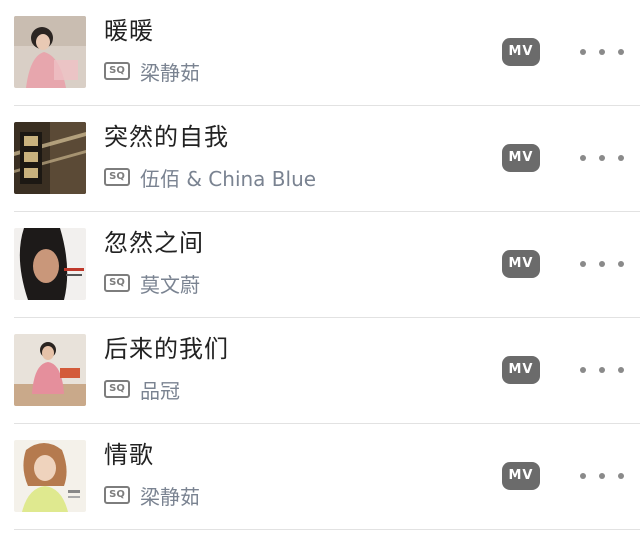  I want to click on song-title: 突然的自我, so click(166, 137).